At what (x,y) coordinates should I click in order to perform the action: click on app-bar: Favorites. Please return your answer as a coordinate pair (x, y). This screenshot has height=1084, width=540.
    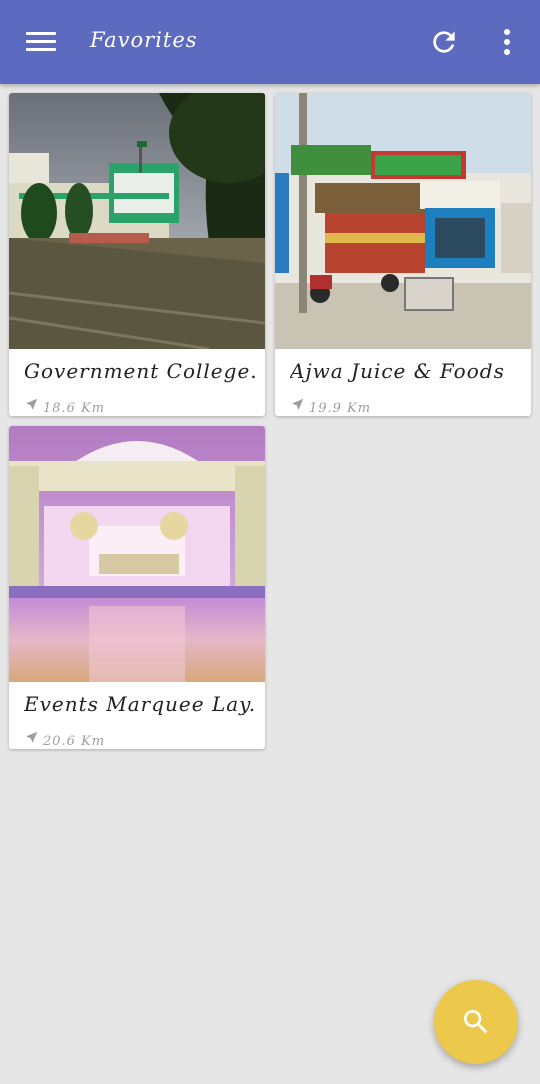
    Looking at the image, I should click on (270, 42).